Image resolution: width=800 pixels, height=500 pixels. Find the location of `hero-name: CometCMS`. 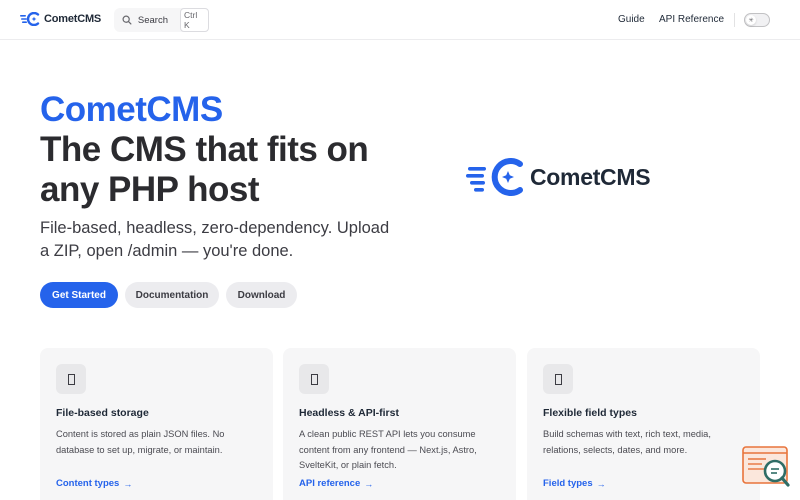

hero-name: CometCMS is located at coordinates (131, 109).